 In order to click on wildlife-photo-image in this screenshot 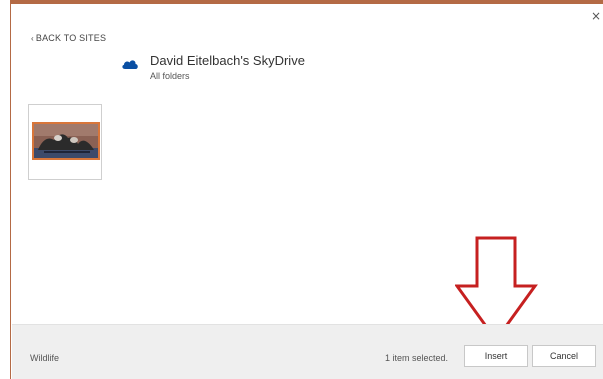, I will do `click(66, 141)`.